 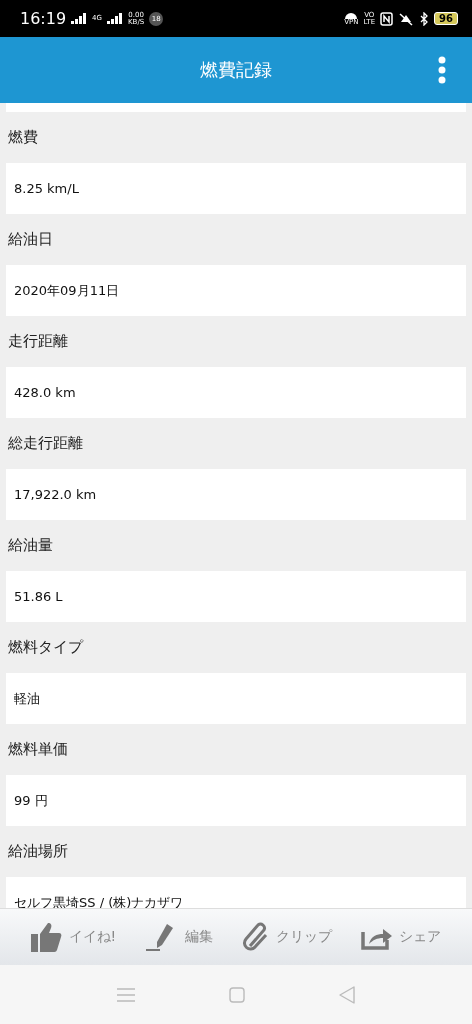 What do you see at coordinates (46, 937) in the screenshot?
I see `thumbs-up-icon` at bounding box center [46, 937].